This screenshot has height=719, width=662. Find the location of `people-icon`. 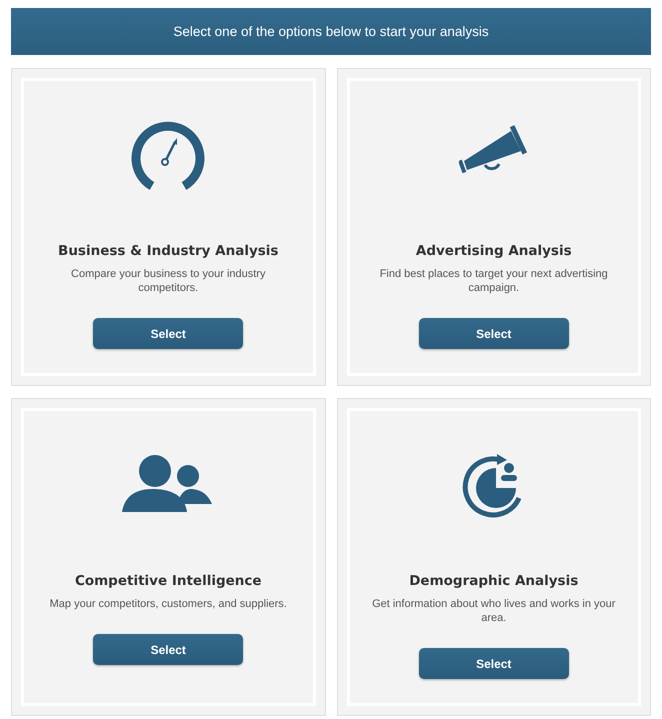

people-icon is located at coordinates (168, 484).